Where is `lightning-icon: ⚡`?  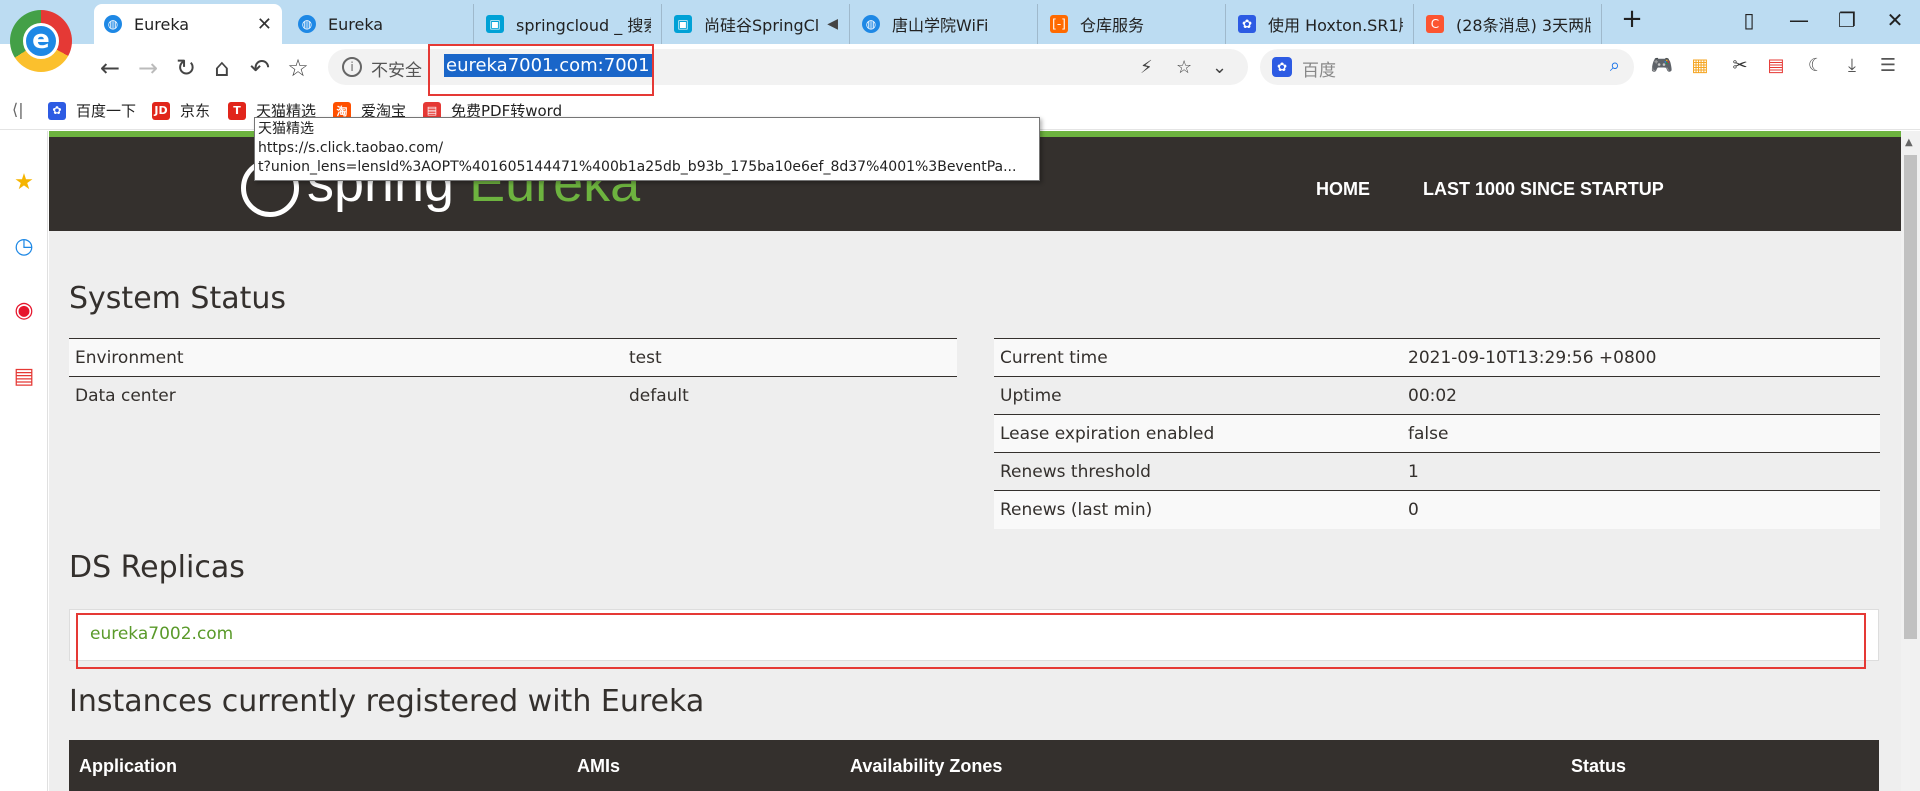 lightning-icon: ⚡ is located at coordinates (1146, 67).